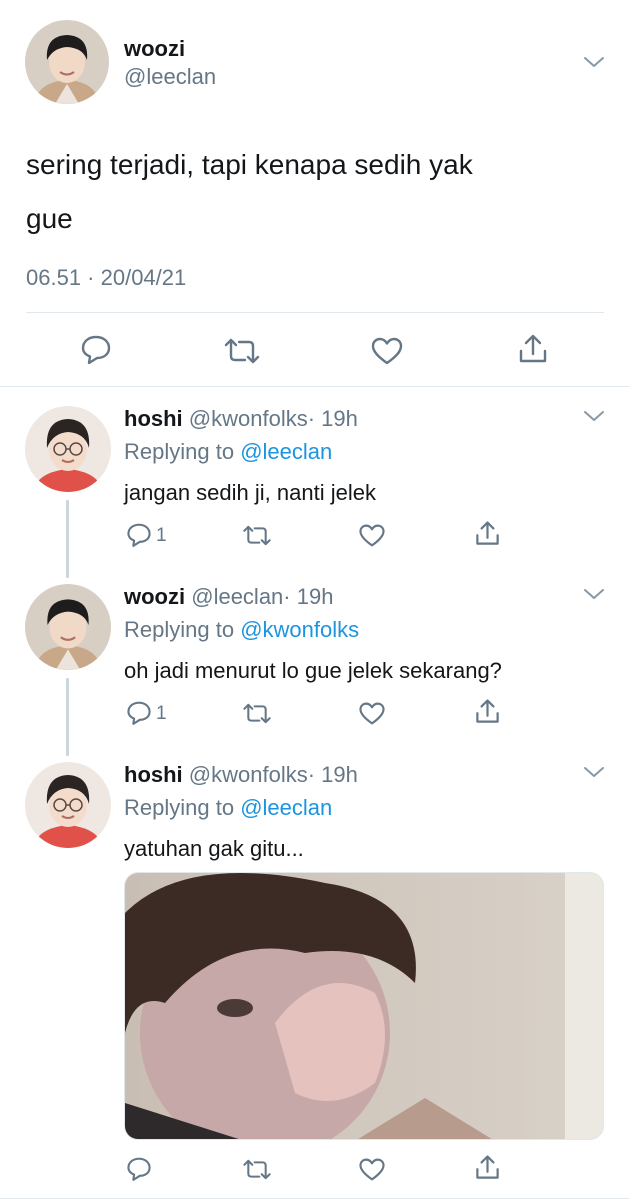 The image size is (629, 1200). I want to click on tweet-text-line-2: gue, so click(49, 218).